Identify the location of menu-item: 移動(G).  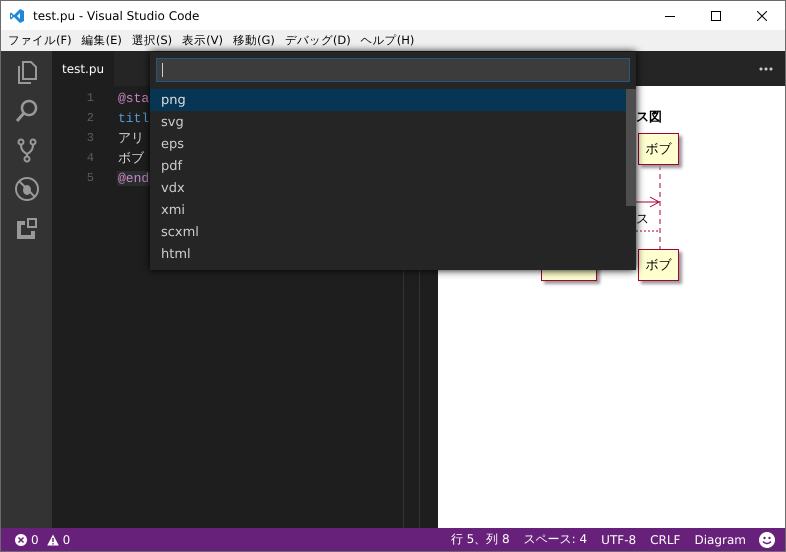
(254, 40).